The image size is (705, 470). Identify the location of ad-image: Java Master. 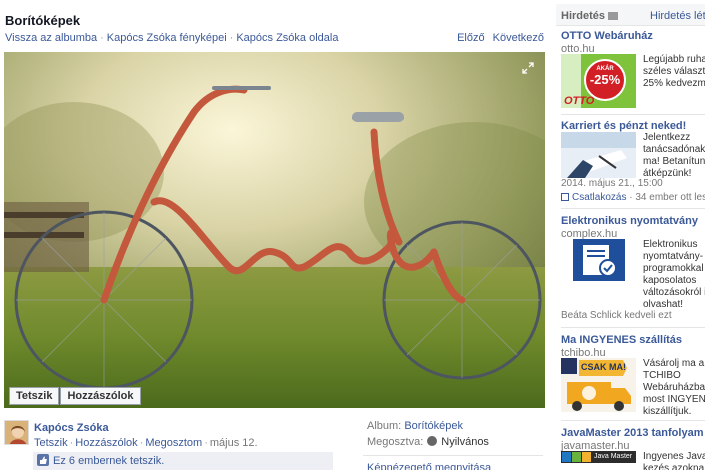
(598, 457).